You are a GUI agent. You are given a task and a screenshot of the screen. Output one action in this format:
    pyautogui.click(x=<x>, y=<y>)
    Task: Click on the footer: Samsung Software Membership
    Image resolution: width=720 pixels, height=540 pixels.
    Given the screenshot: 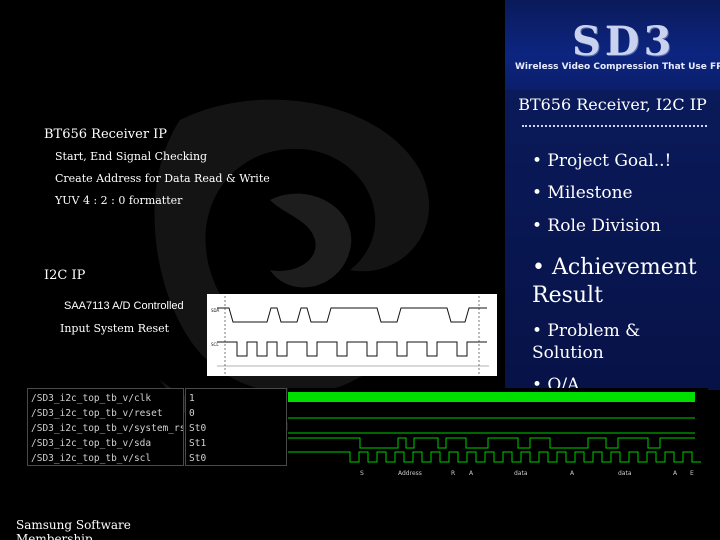 What is the action you would take?
    pyautogui.click(x=73, y=529)
    